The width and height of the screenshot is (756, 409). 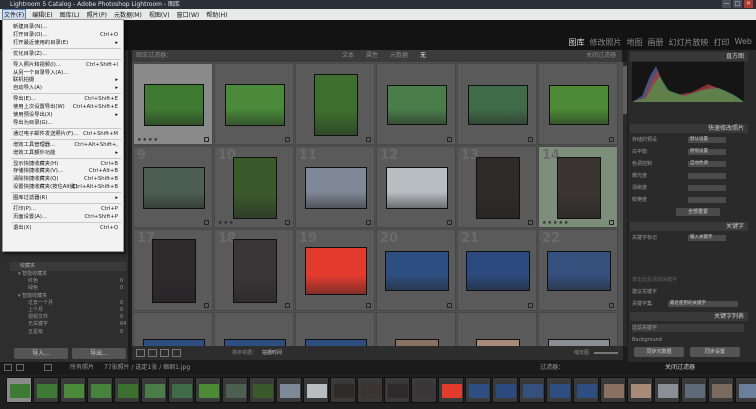 I want to click on file-menu-item: 打印(P)... Ctrl+P, so click(x=67, y=209).